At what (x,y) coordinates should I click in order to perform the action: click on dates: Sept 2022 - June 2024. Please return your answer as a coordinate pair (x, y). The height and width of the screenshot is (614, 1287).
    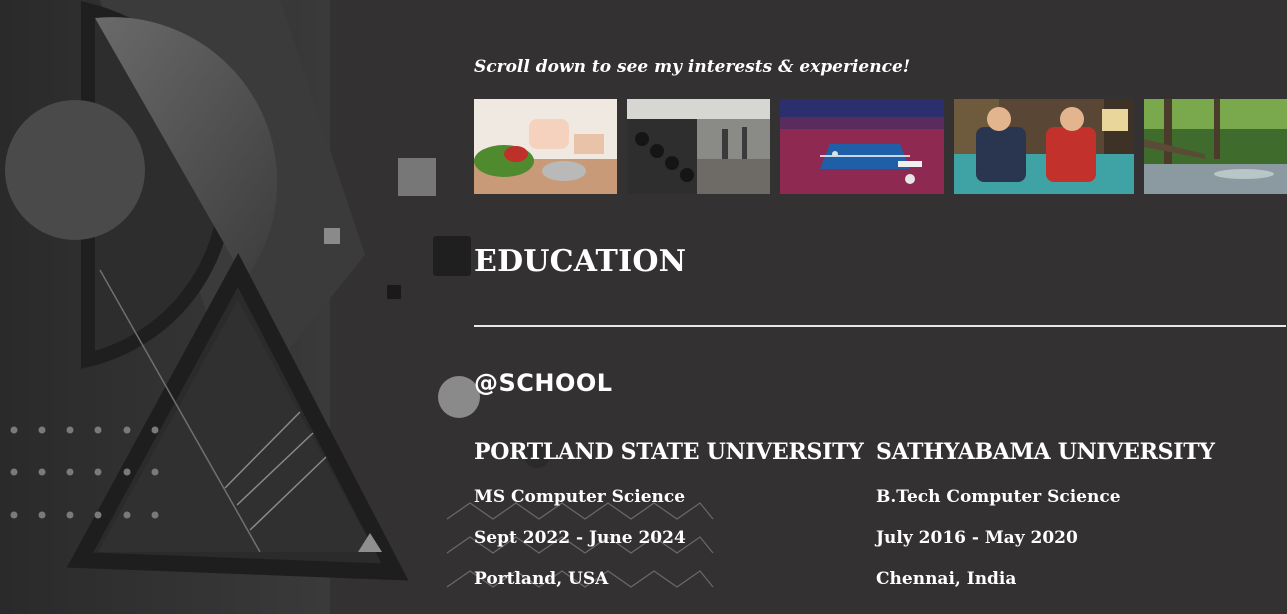
    Looking at the image, I should click on (580, 538).